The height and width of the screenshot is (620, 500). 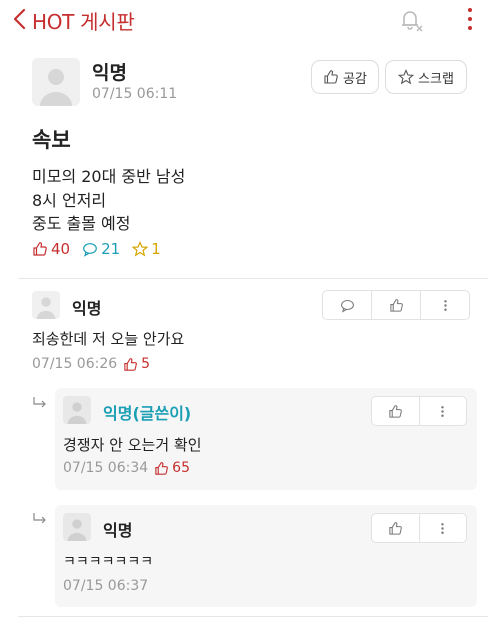 I want to click on comment-actions, so click(x=396, y=305).